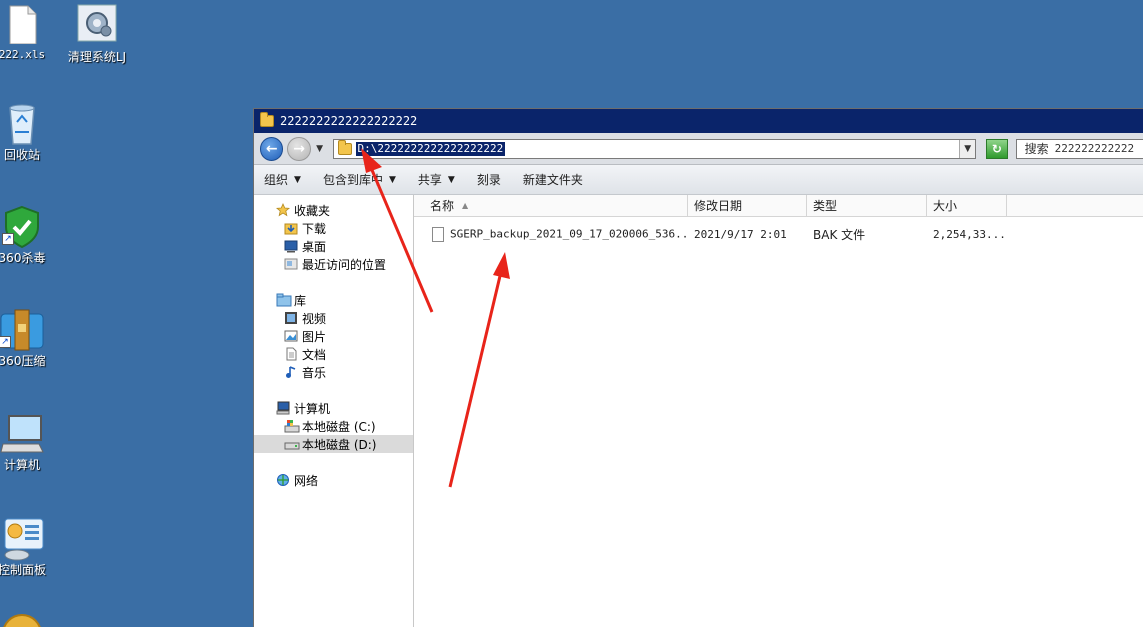 This screenshot has width=1143, height=627. Describe the element at coordinates (291, 228) in the screenshot. I see `download-folder-icon` at that location.